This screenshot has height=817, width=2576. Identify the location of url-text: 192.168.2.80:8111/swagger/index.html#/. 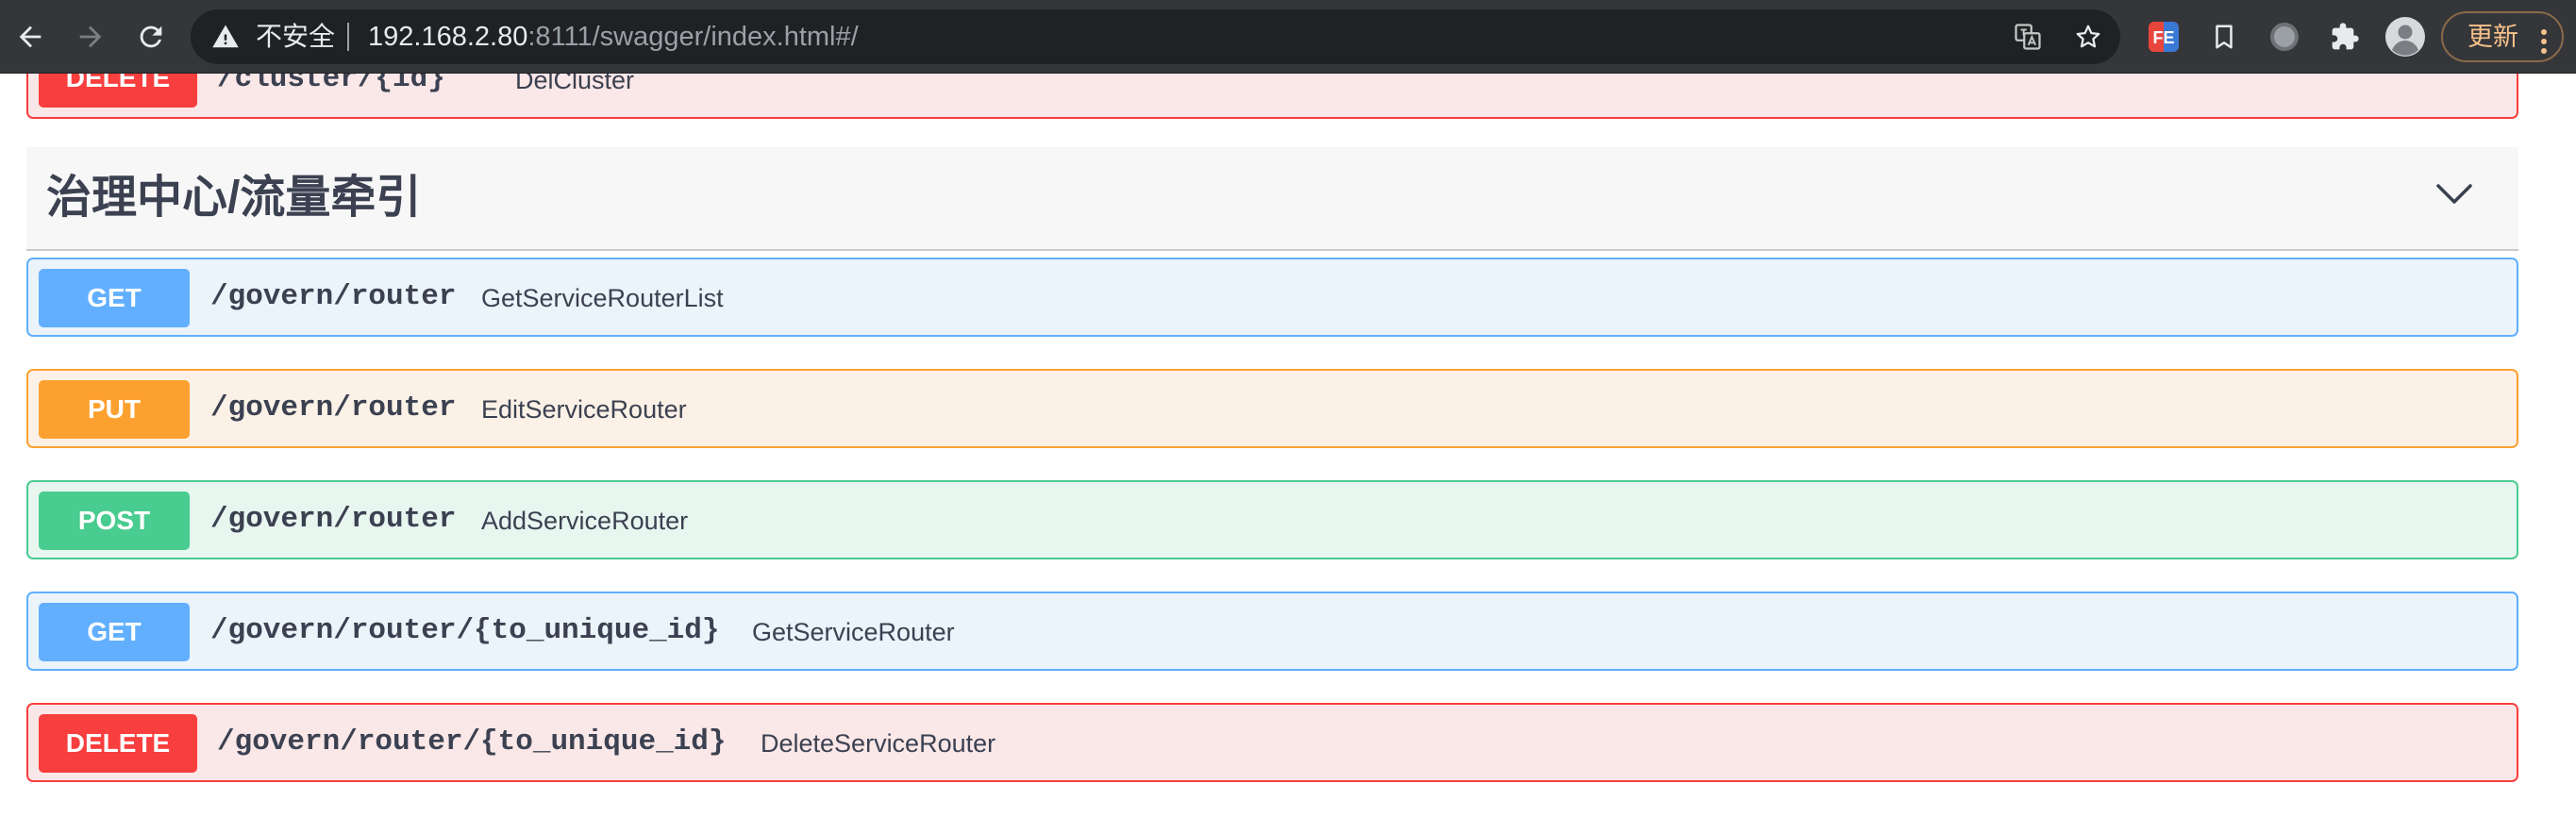
(613, 37).